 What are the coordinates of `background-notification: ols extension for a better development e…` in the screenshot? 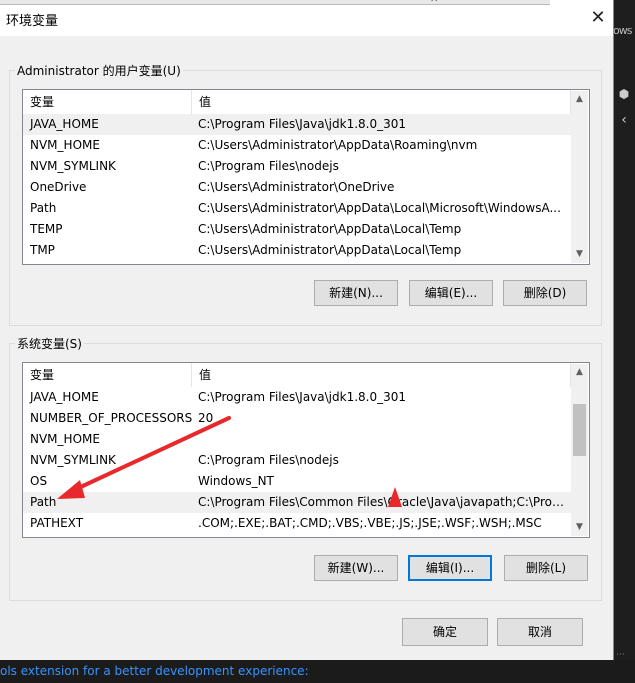 It's located at (317, 671).